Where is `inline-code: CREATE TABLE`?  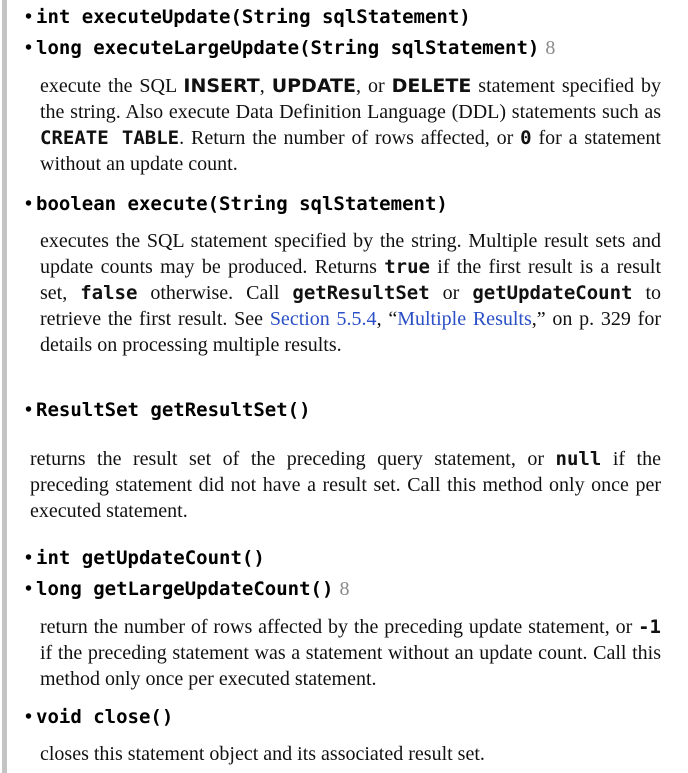 inline-code: CREATE TABLE is located at coordinates (110, 138).